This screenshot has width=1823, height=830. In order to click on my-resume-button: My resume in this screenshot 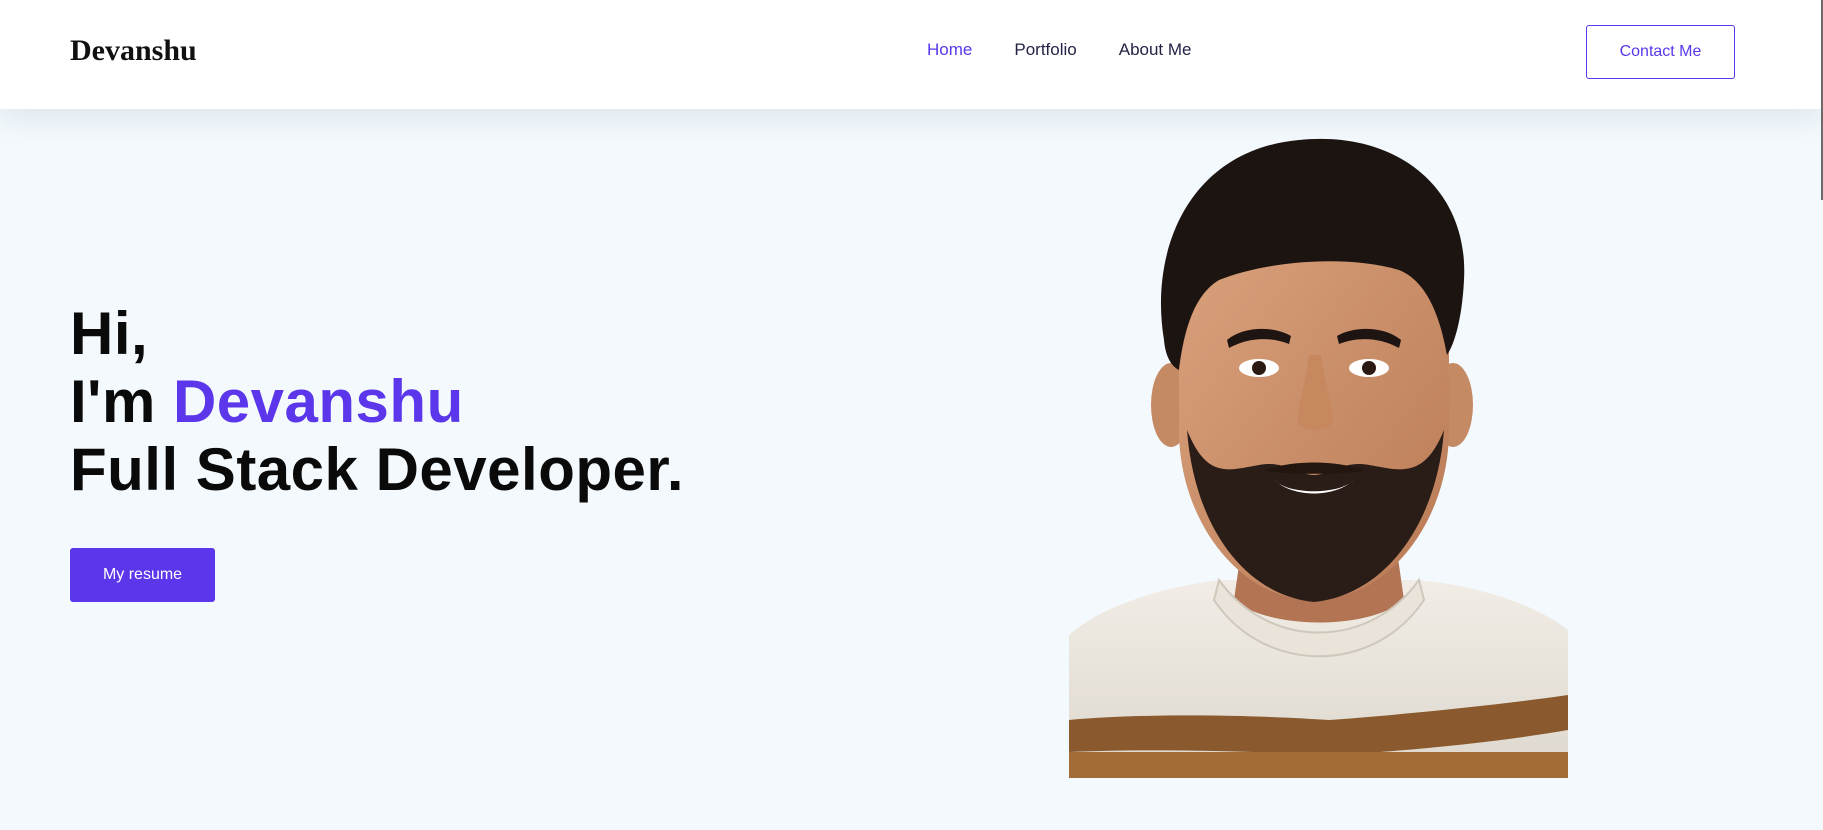, I will do `click(142, 575)`.